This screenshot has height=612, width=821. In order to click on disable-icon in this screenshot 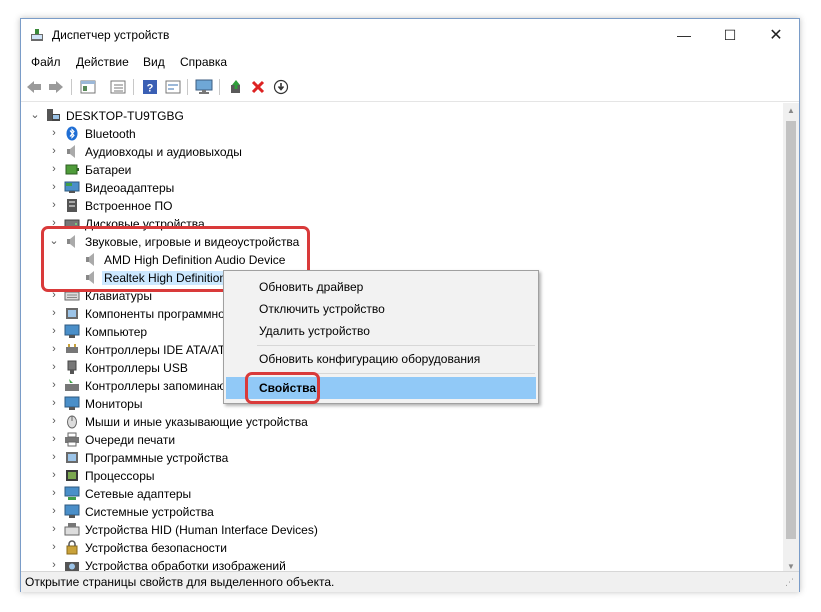, I will do `click(281, 87)`.